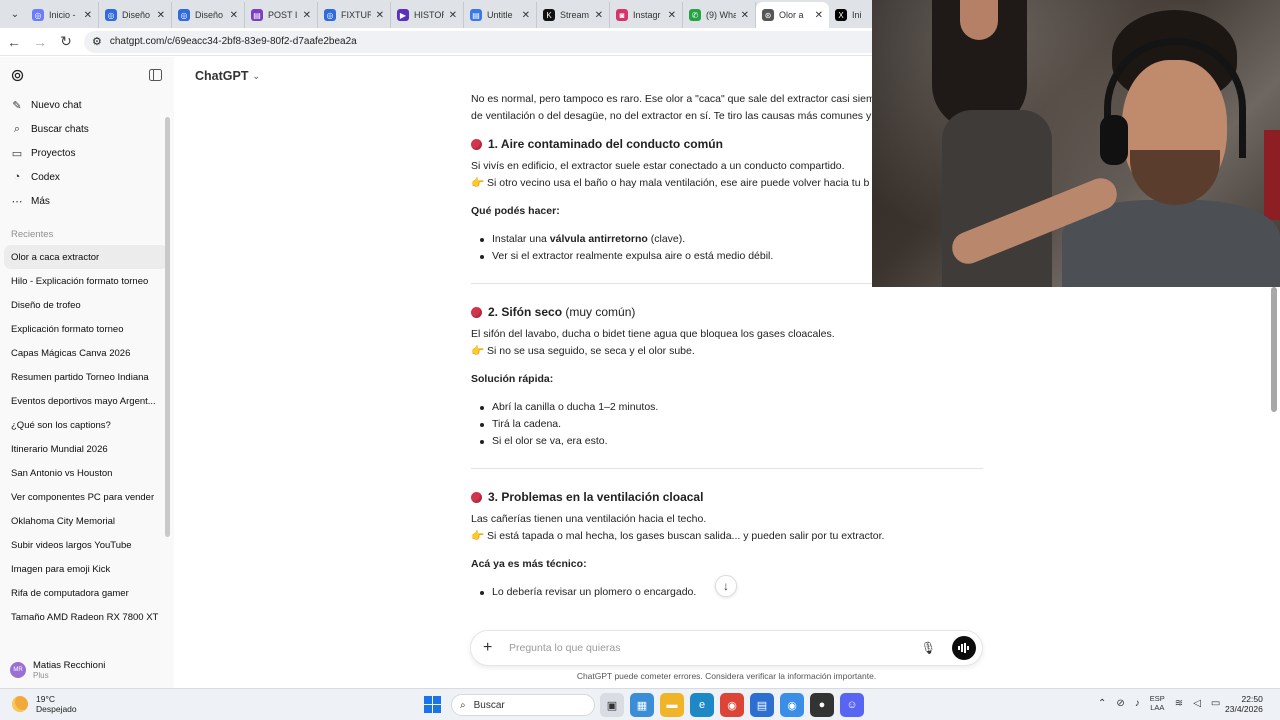  I want to click on webcam-red-object, so click(1272, 175).